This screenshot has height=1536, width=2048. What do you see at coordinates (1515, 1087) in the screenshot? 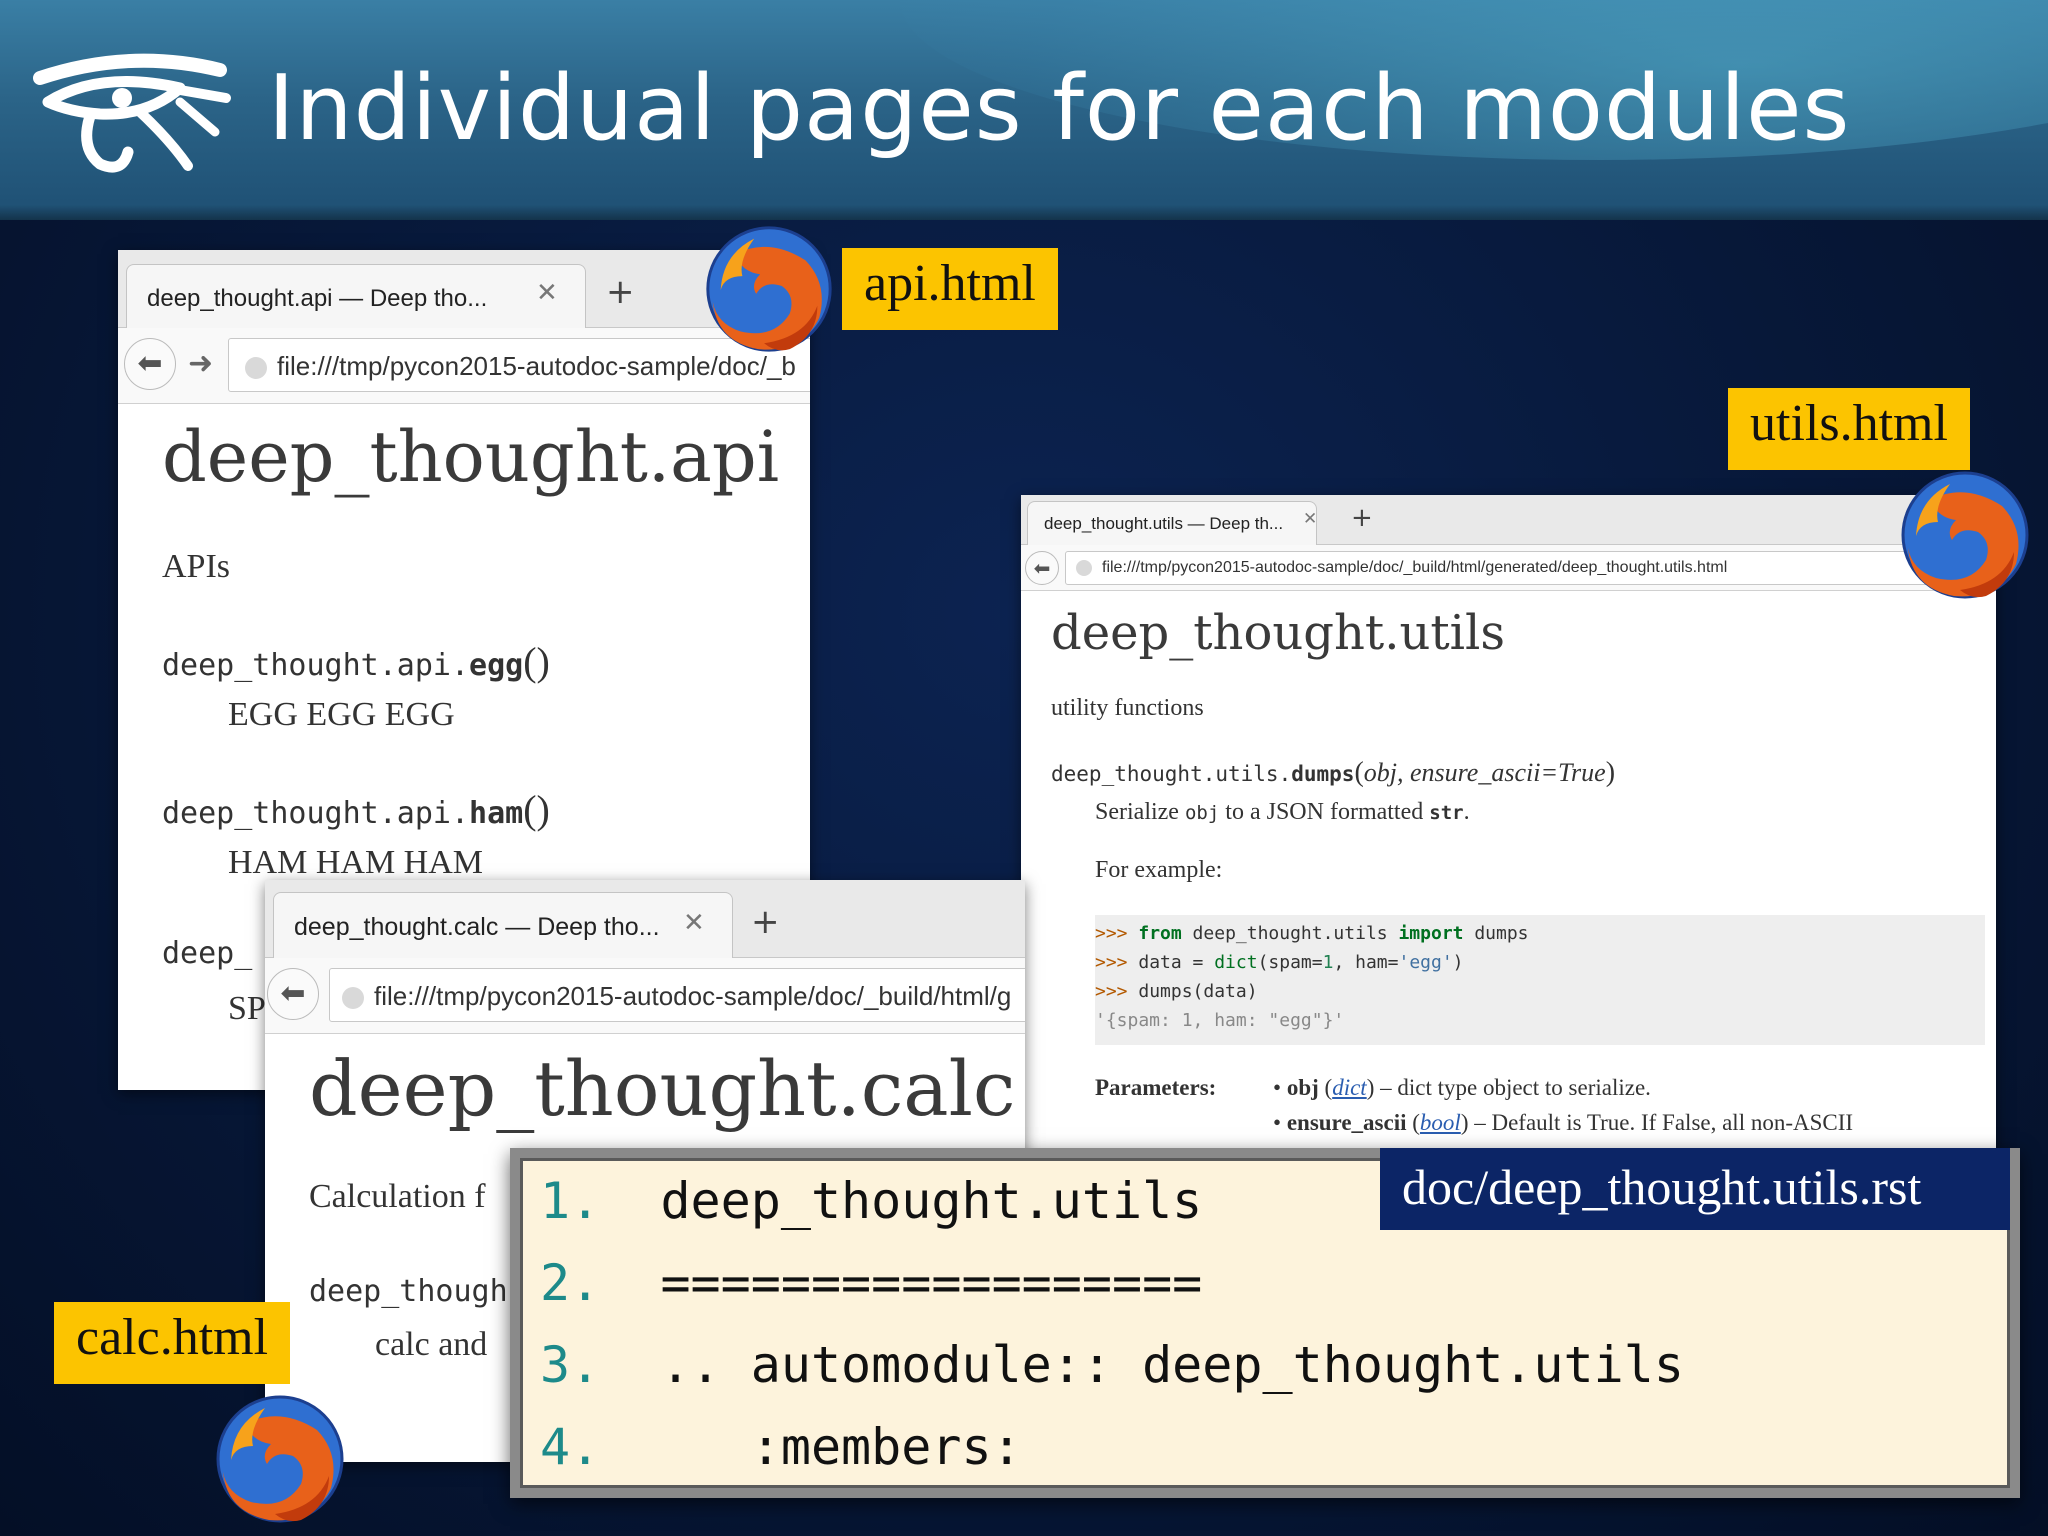
I see `param-desc: – dict type object to serialize.` at bounding box center [1515, 1087].